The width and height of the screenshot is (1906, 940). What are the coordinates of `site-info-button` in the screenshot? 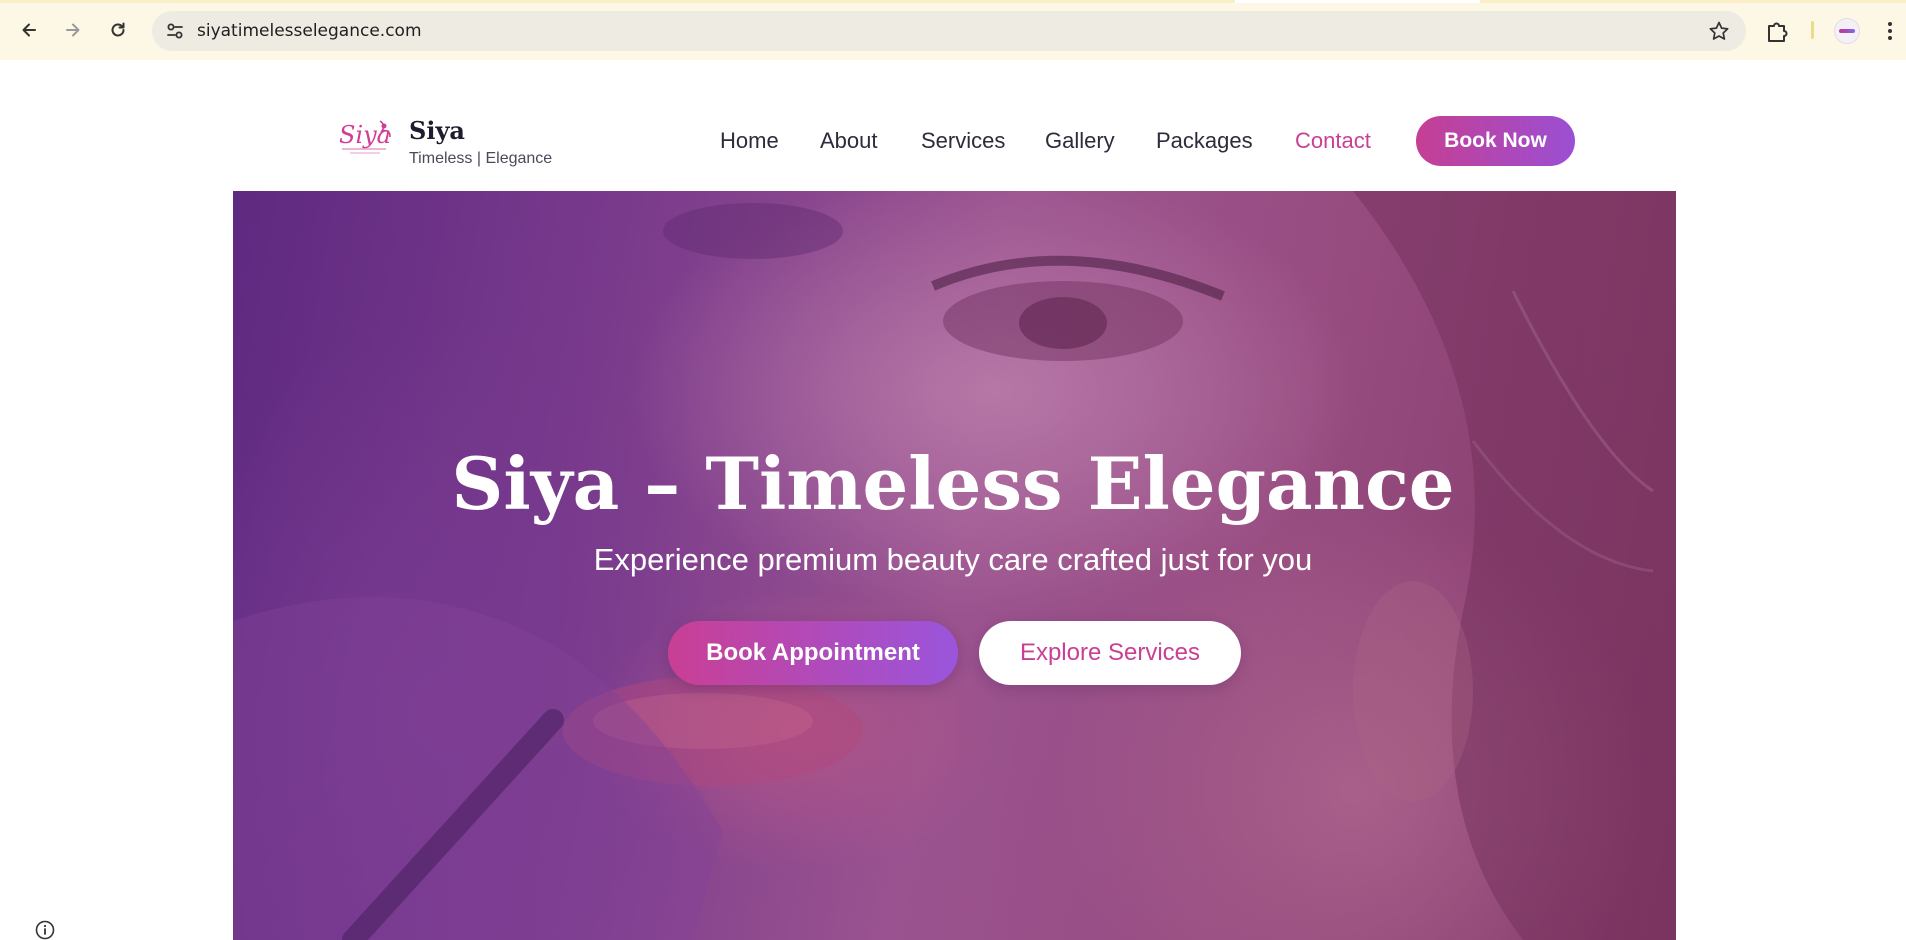 It's located at (175, 31).